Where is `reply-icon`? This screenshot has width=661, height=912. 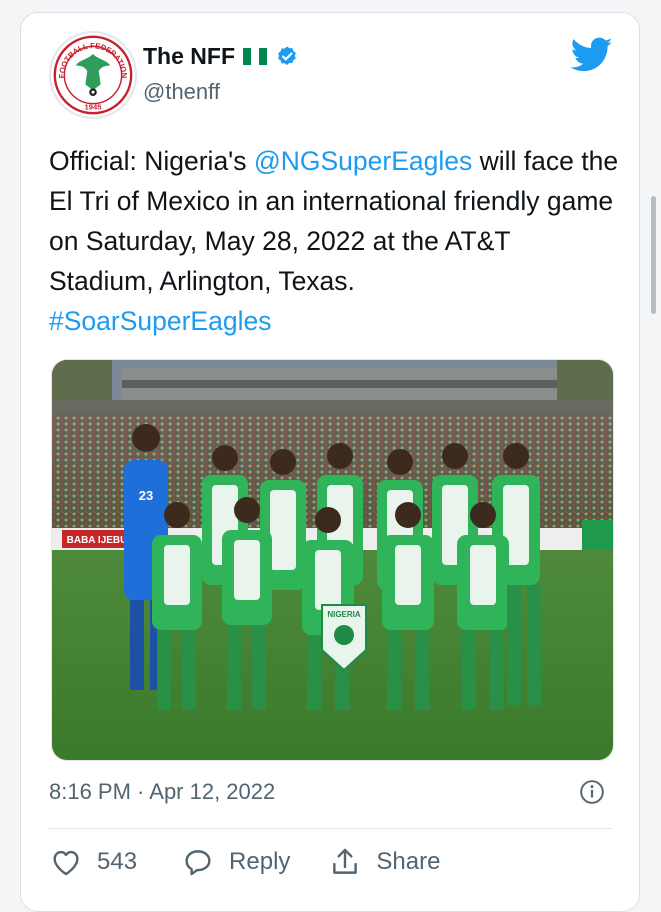
reply-icon is located at coordinates (198, 863).